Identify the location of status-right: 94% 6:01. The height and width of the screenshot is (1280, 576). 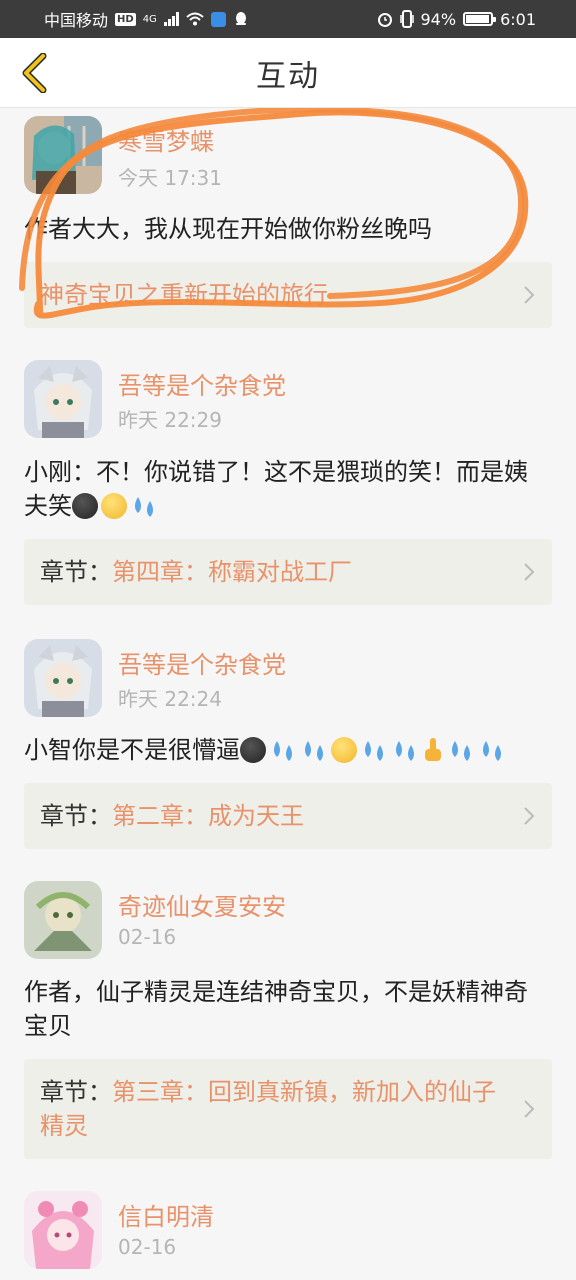
(456, 19).